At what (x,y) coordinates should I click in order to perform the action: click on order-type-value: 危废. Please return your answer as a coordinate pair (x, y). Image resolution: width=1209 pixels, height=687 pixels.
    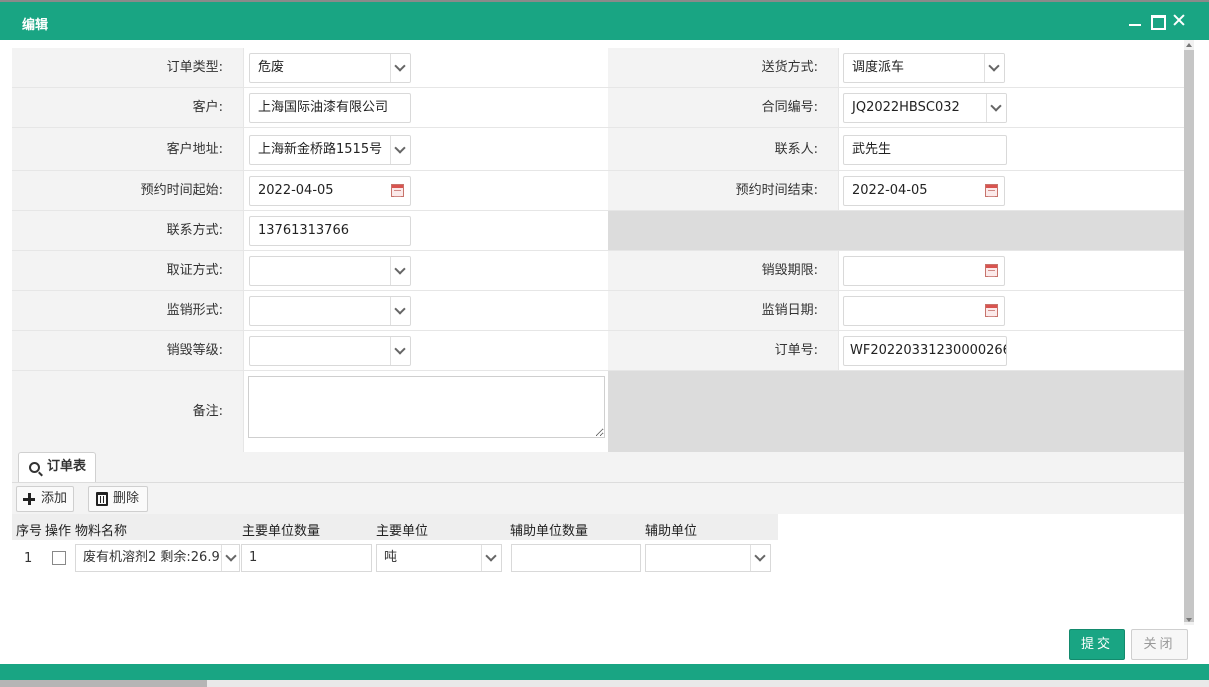
    Looking at the image, I should click on (271, 67).